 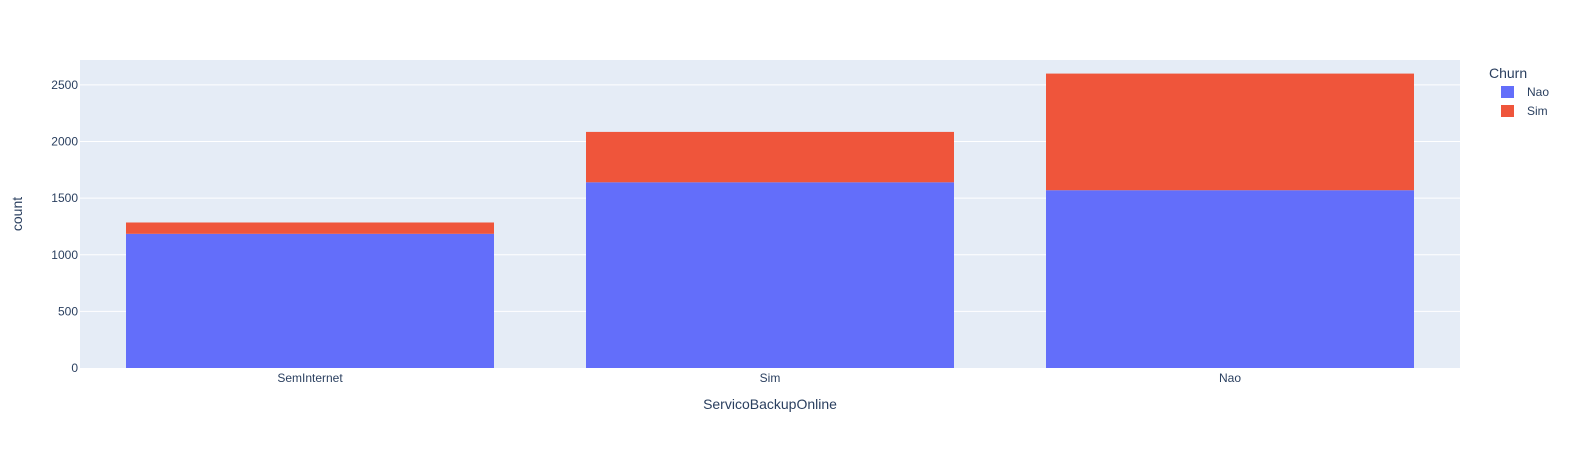 What do you see at coordinates (1538, 92) in the screenshot?
I see `legend-label-nao: Nao` at bounding box center [1538, 92].